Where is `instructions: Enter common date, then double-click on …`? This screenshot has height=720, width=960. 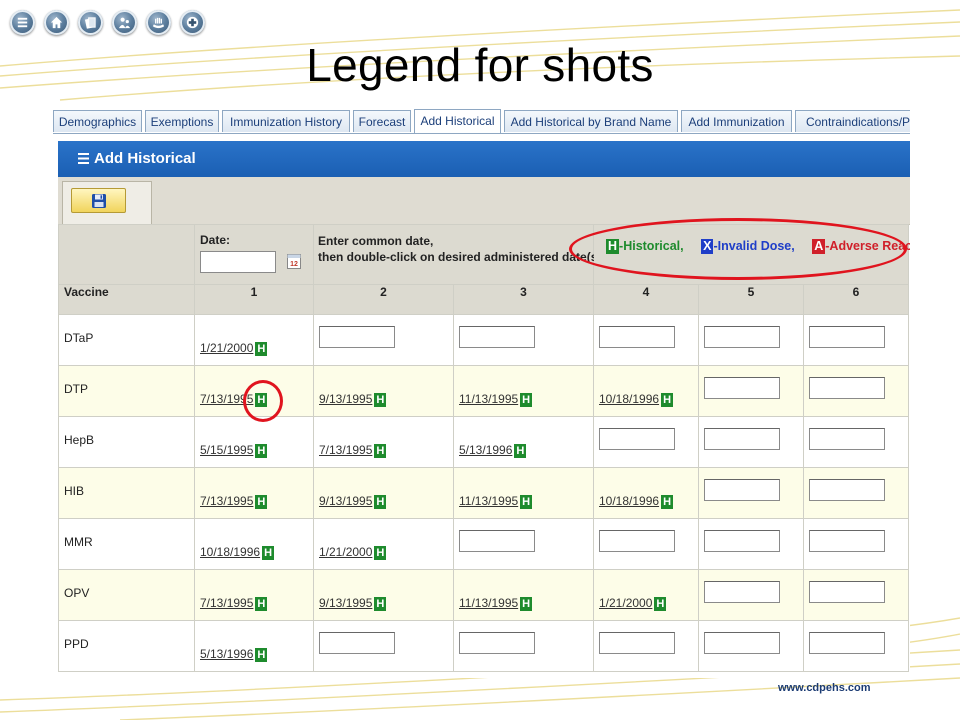 instructions: Enter common date, then double-click on … is located at coordinates (461, 249).